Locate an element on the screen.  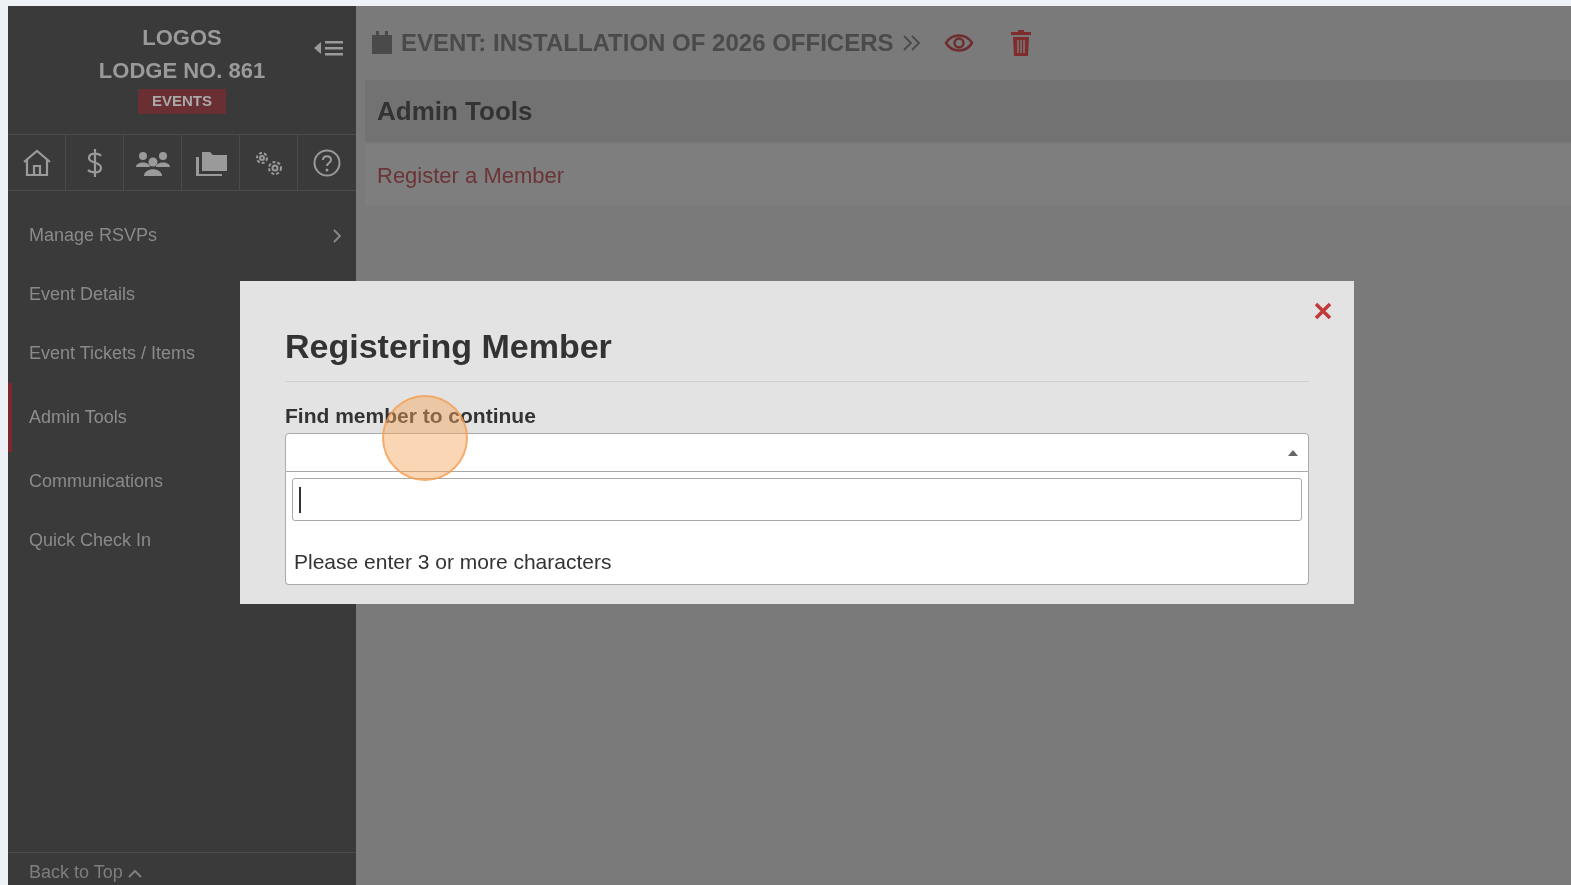
help-icon is located at coordinates (327, 162).